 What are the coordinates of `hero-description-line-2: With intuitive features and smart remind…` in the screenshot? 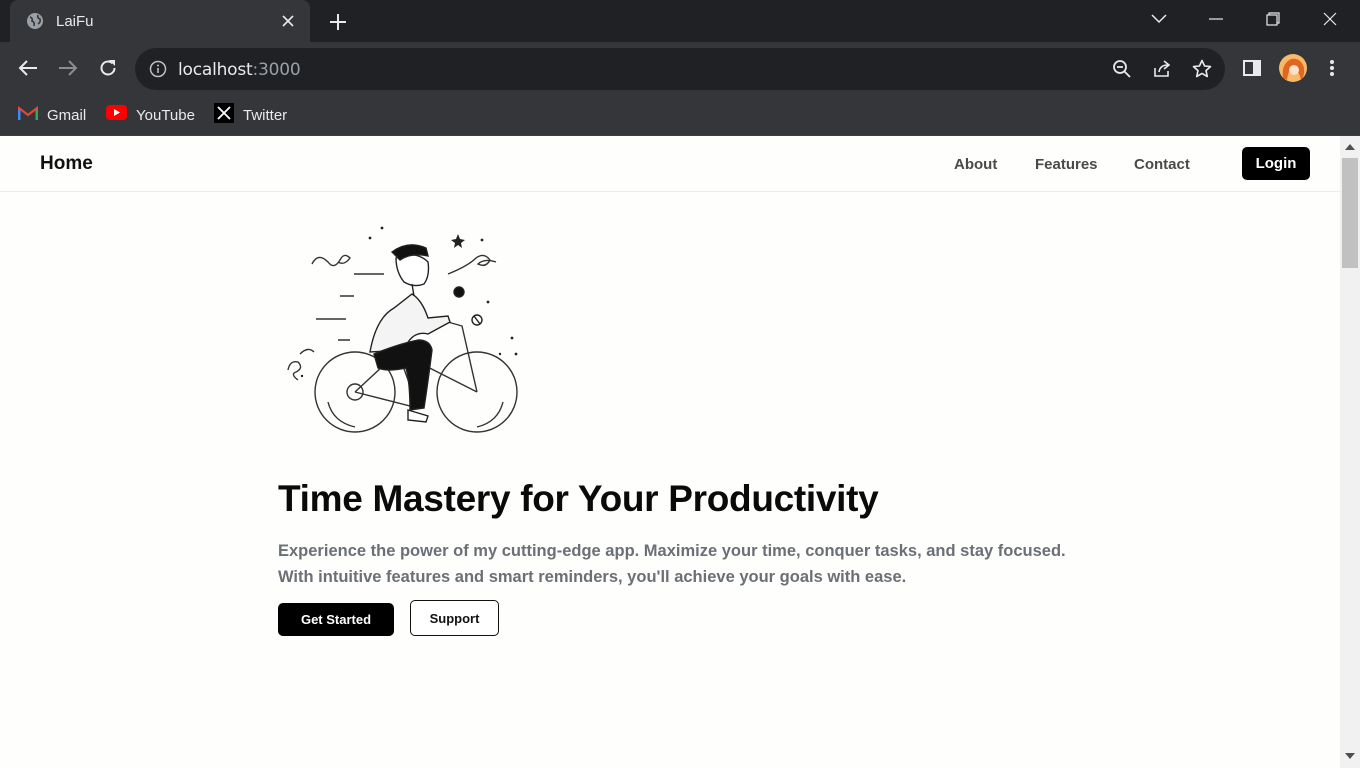 It's located at (592, 577).